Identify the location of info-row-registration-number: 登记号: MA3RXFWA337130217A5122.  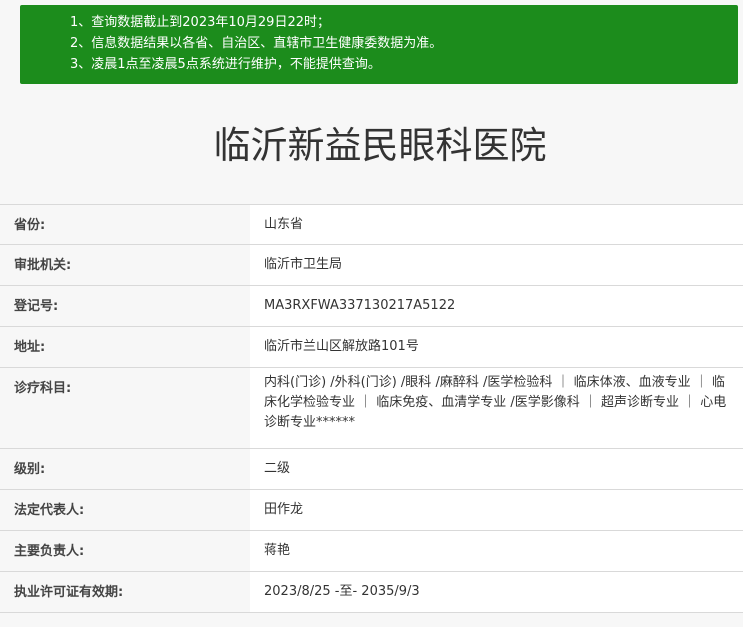
(371, 306).